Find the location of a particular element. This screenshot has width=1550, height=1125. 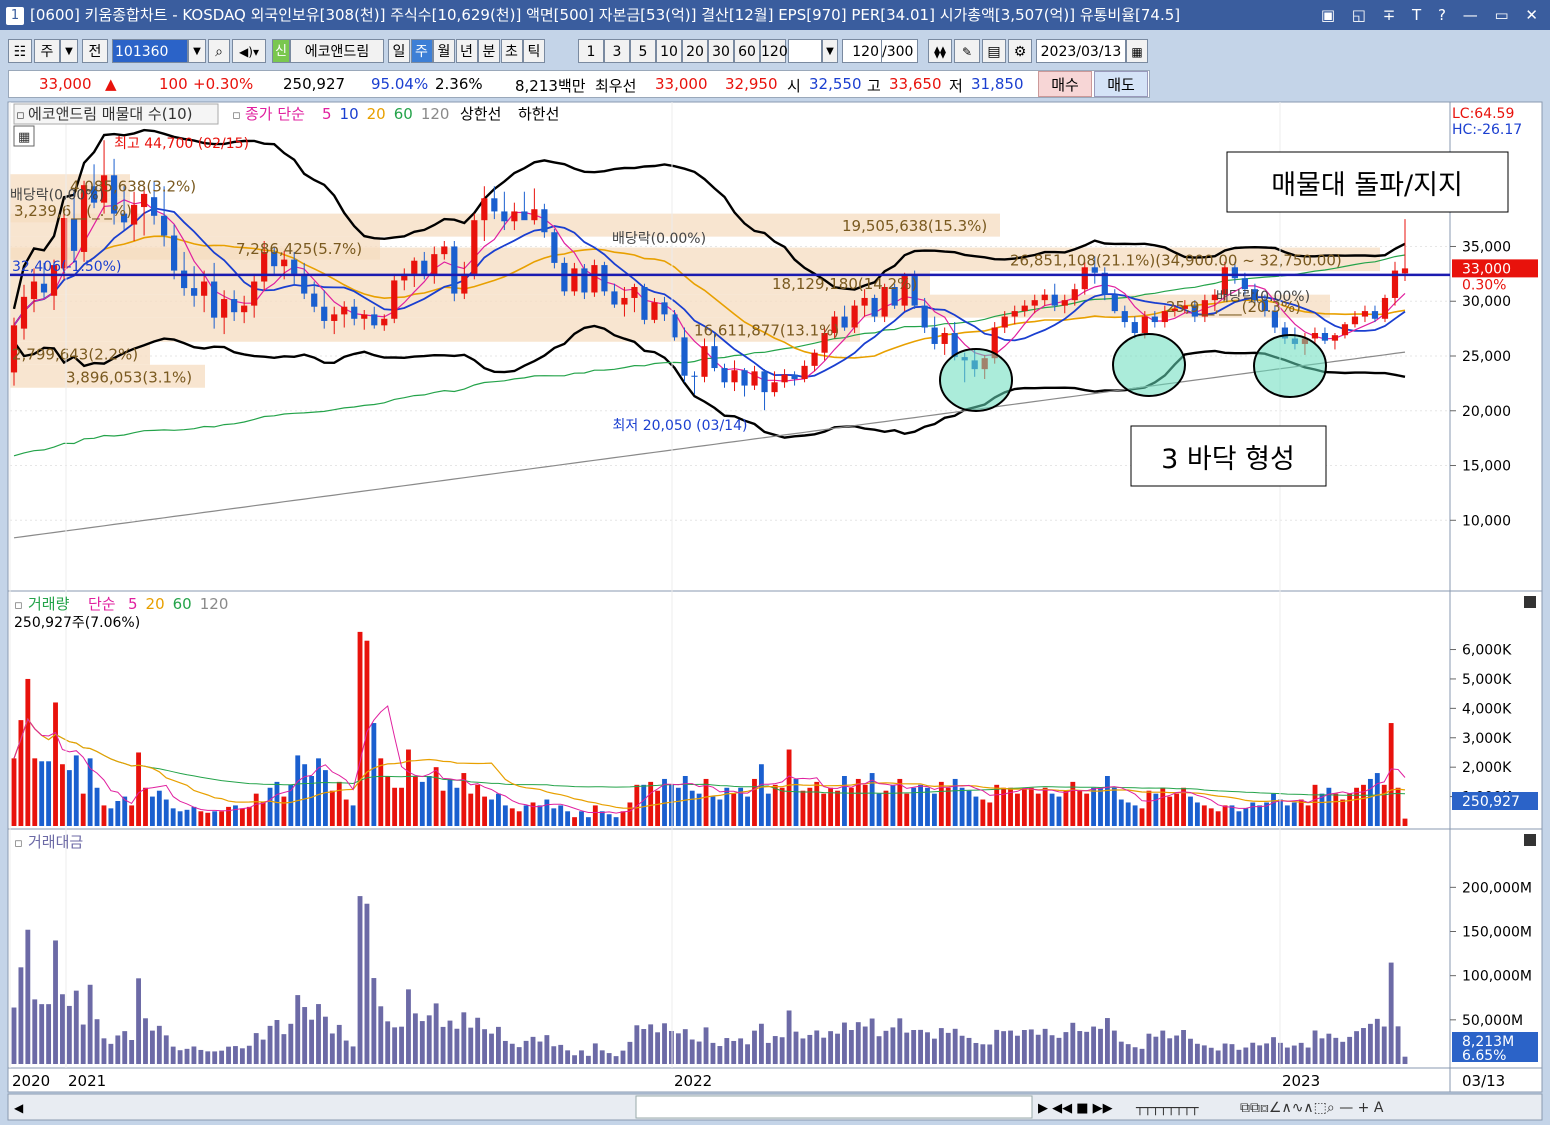

price-tick-label: 20,000 is located at coordinates (1486, 412).